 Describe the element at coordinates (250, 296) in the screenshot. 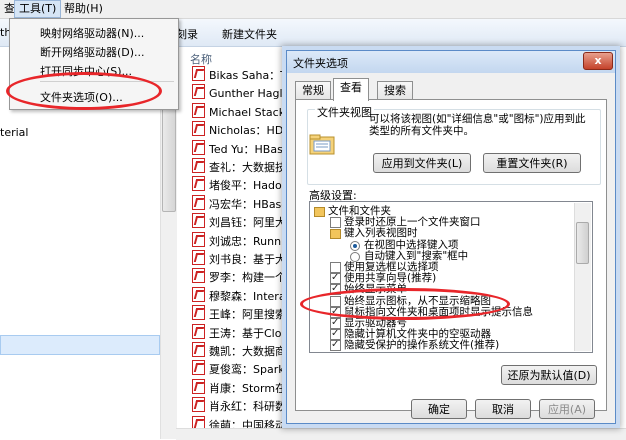

I see `file-name: 穆黎森：Interac` at that location.